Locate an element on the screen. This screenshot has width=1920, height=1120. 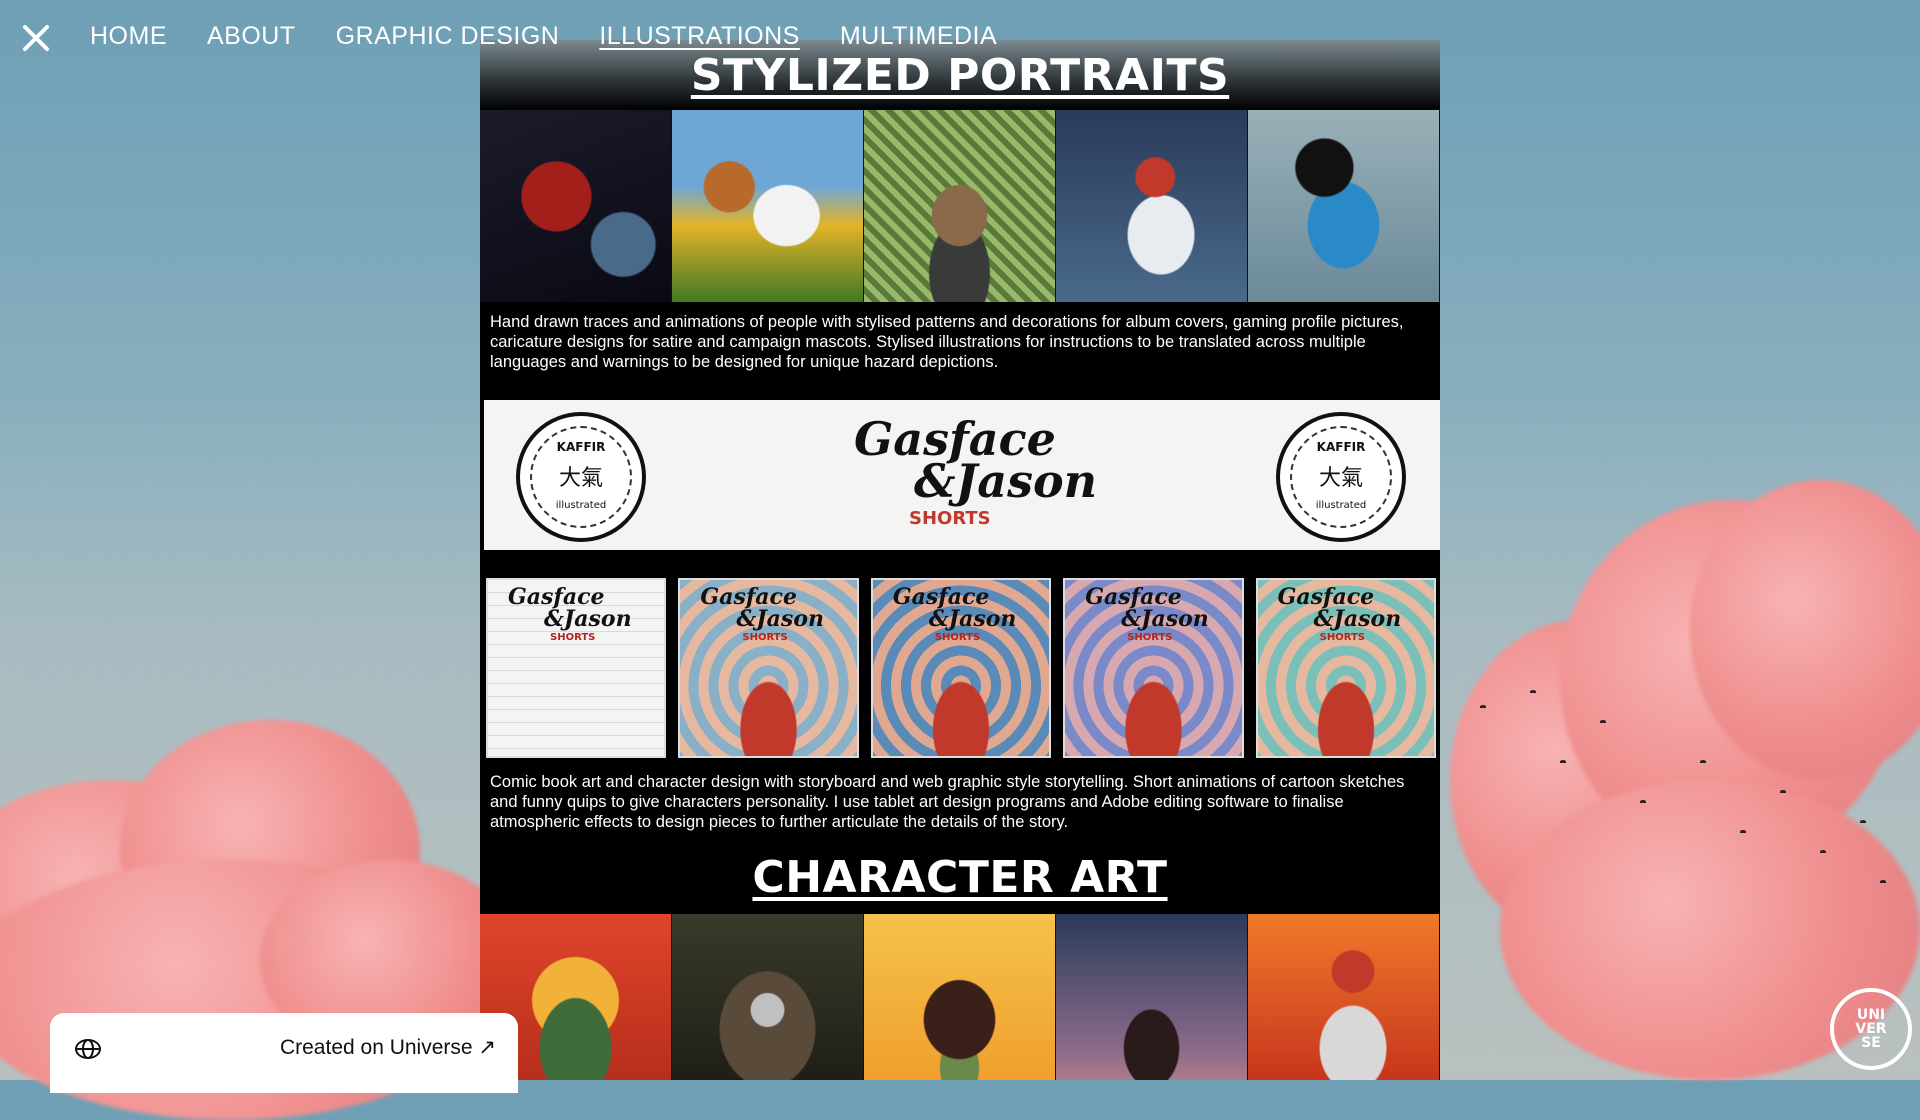
universe-logo-text: UNI VER SE is located at coordinates (1871, 1029).